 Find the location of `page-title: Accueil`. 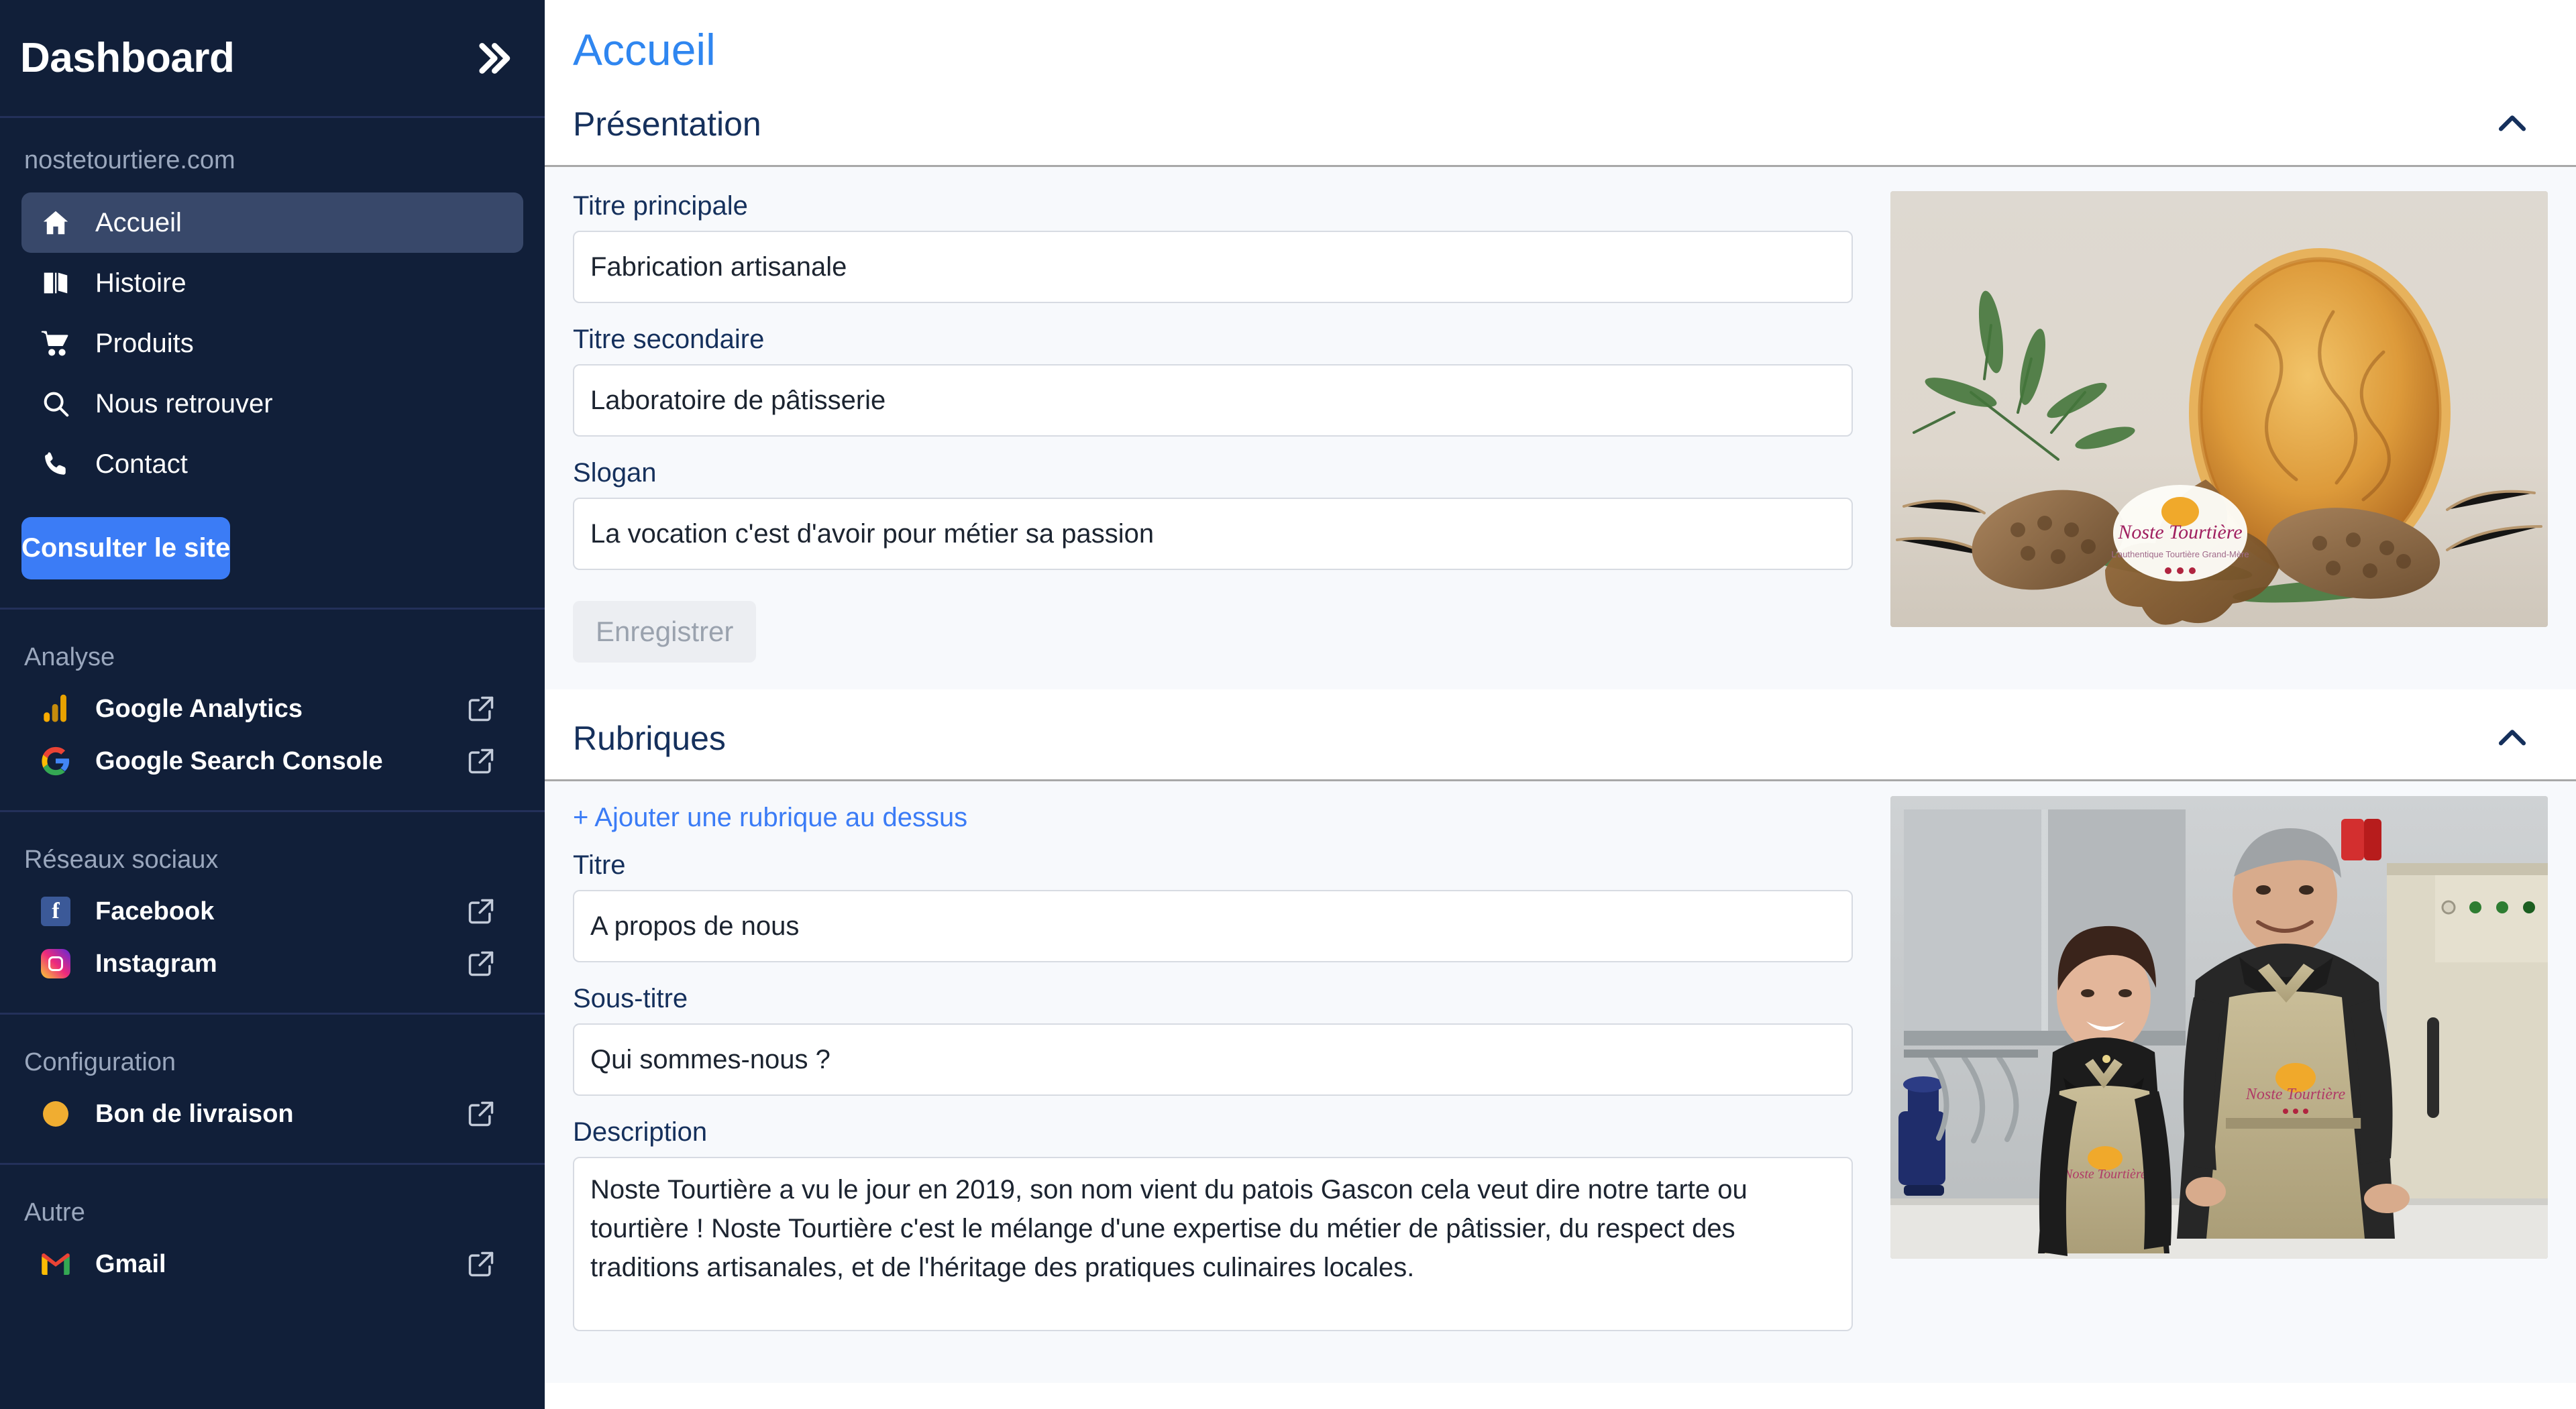

page-title: Accueil is located at coordinates (644, 49).